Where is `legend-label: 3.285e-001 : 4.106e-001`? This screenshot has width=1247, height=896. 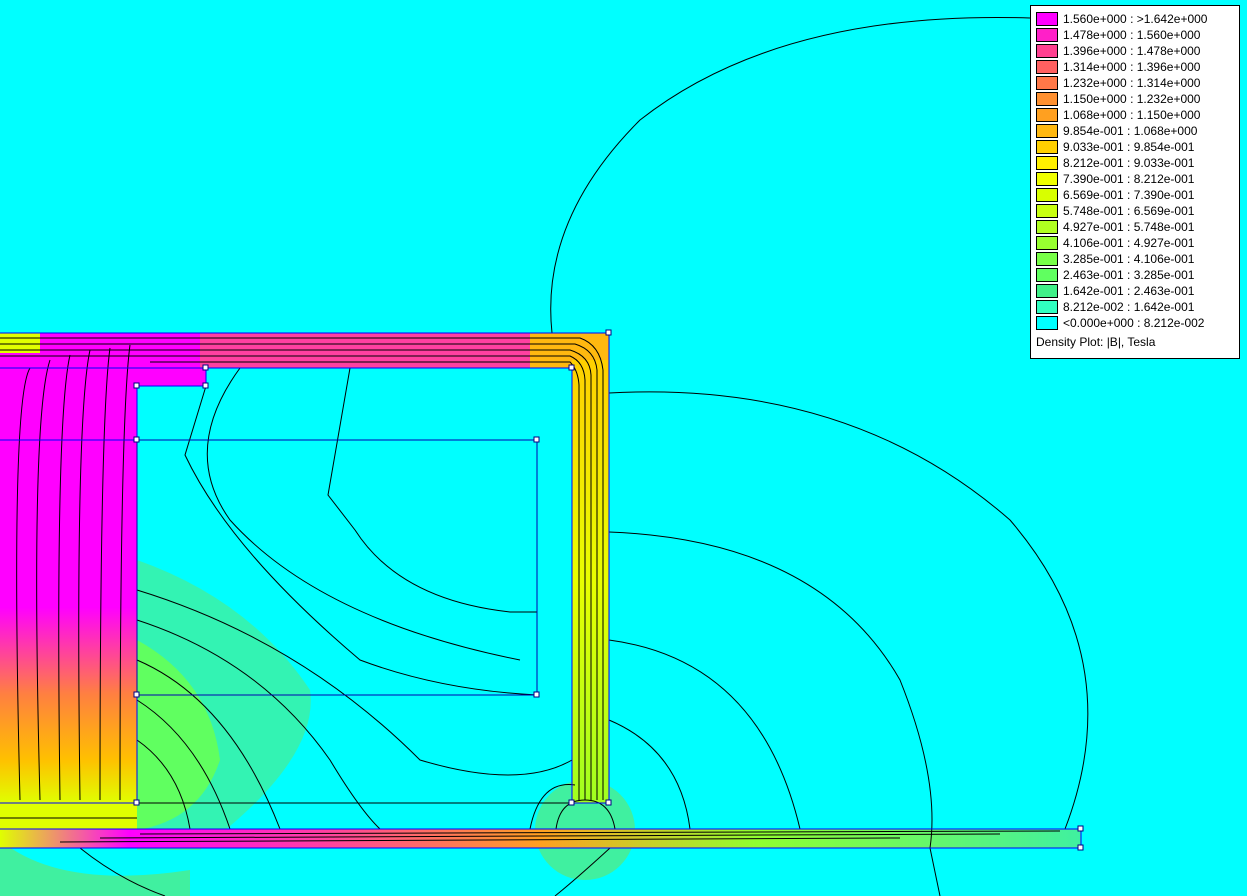 legend-label: 3.285e-001 : 4.106e-001 is located at coordinates (1129, 259).